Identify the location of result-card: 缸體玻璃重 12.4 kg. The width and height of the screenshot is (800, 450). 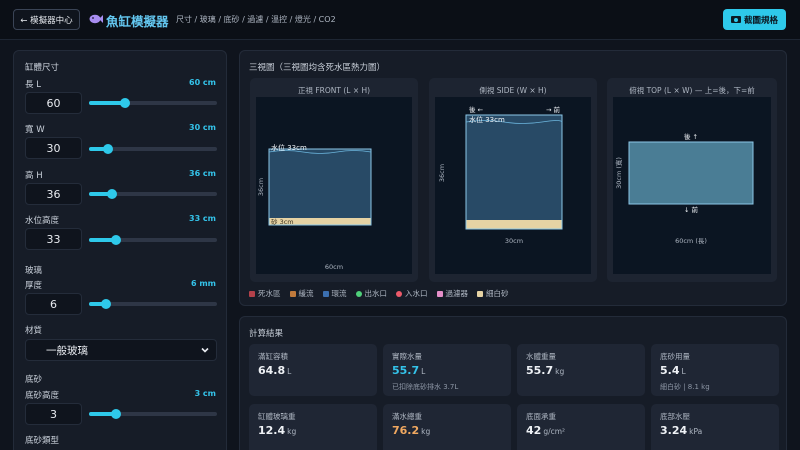
(313, 427).